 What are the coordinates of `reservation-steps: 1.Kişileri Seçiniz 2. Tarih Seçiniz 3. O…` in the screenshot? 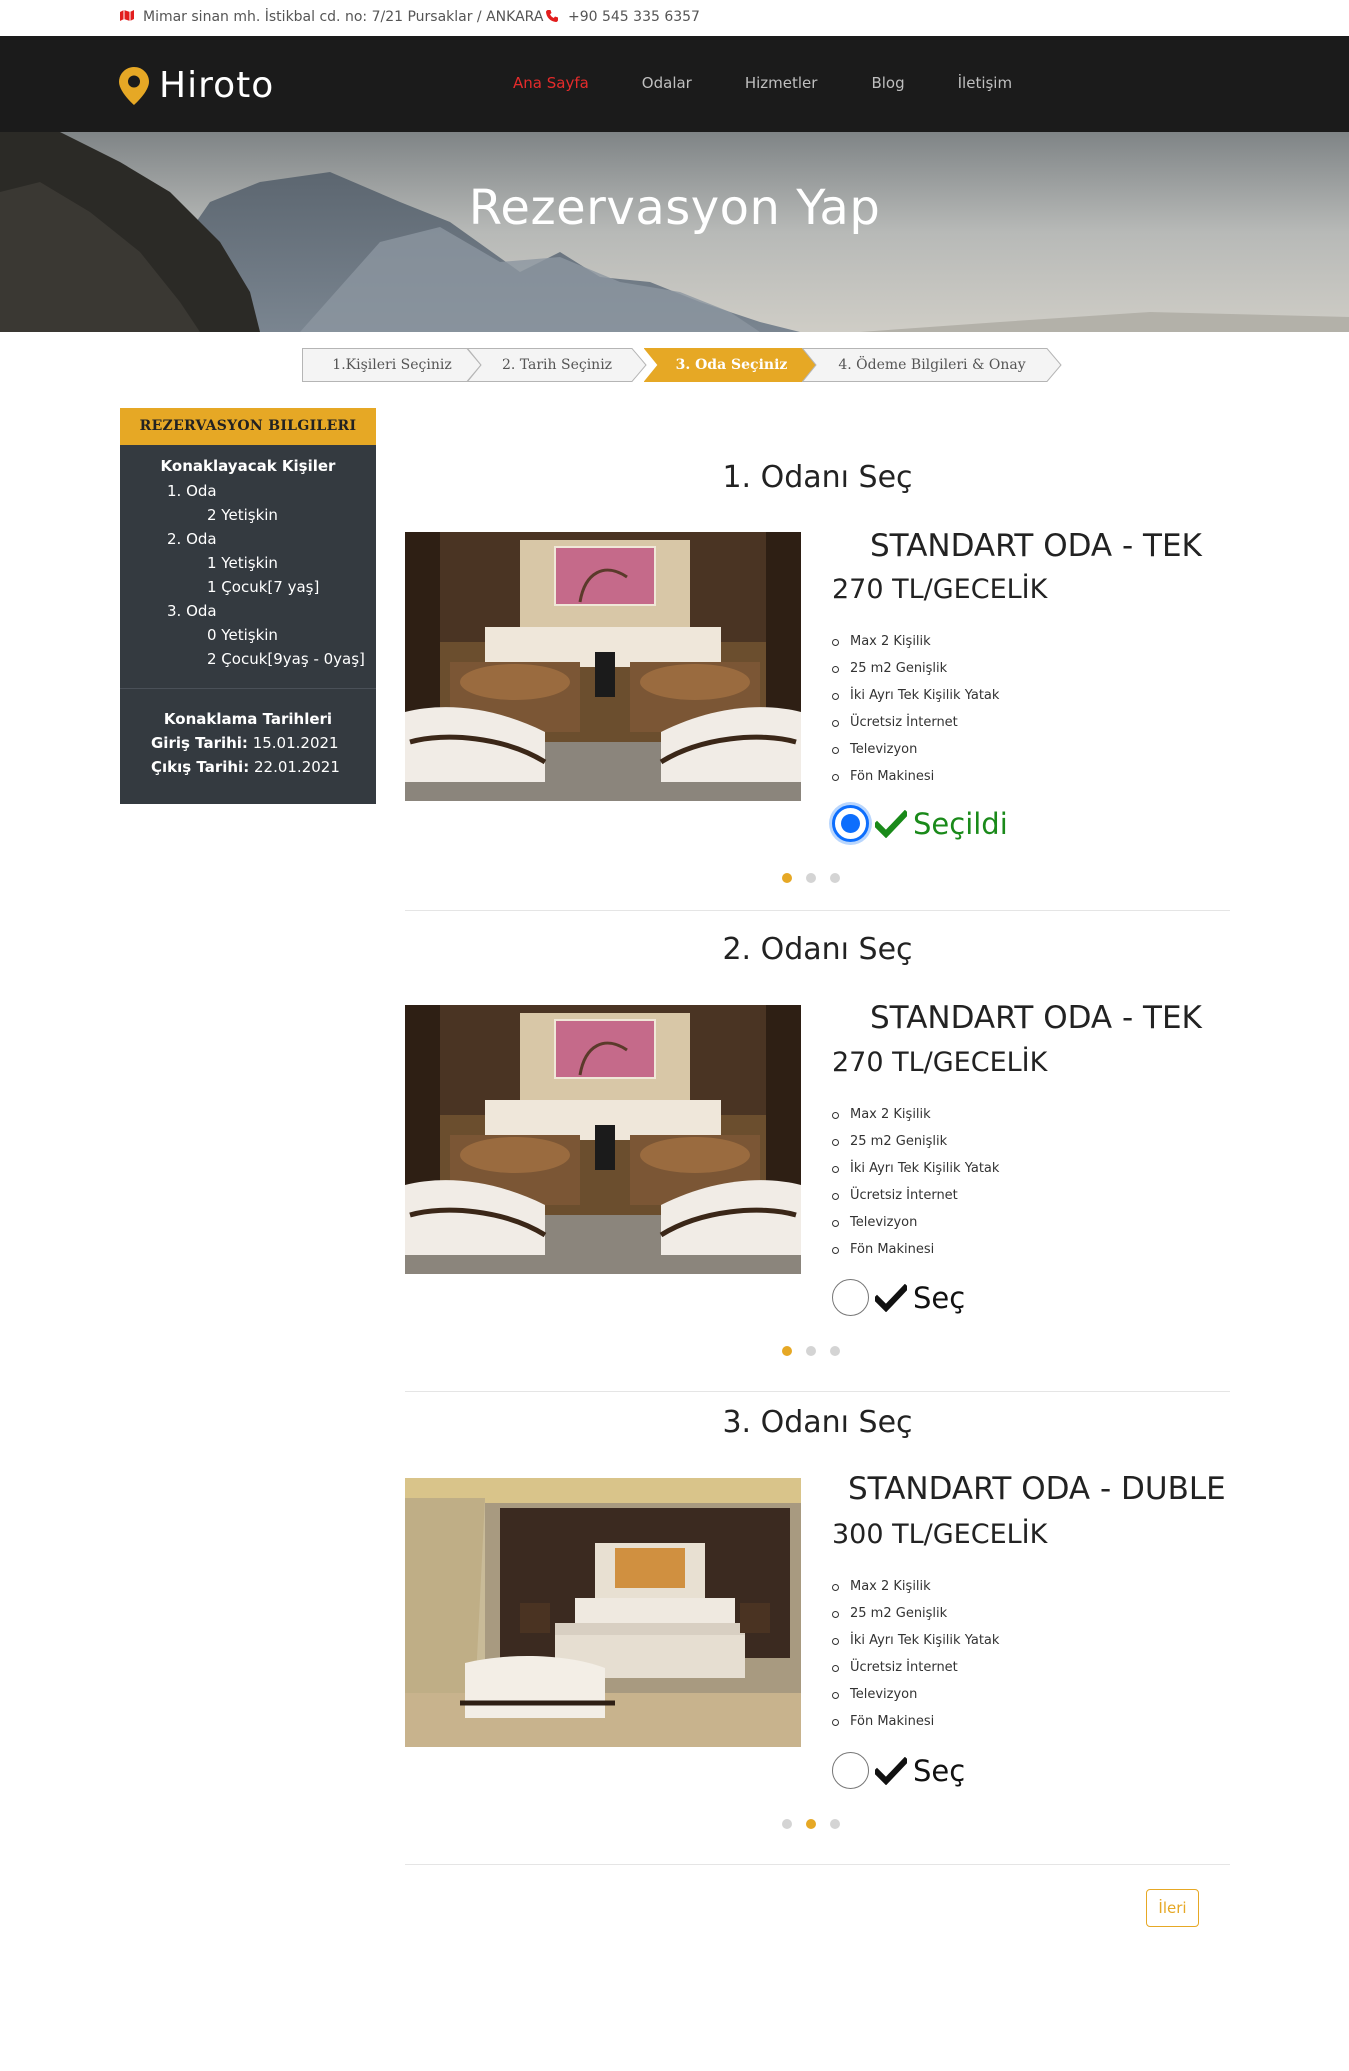 It's located at (682, 365).